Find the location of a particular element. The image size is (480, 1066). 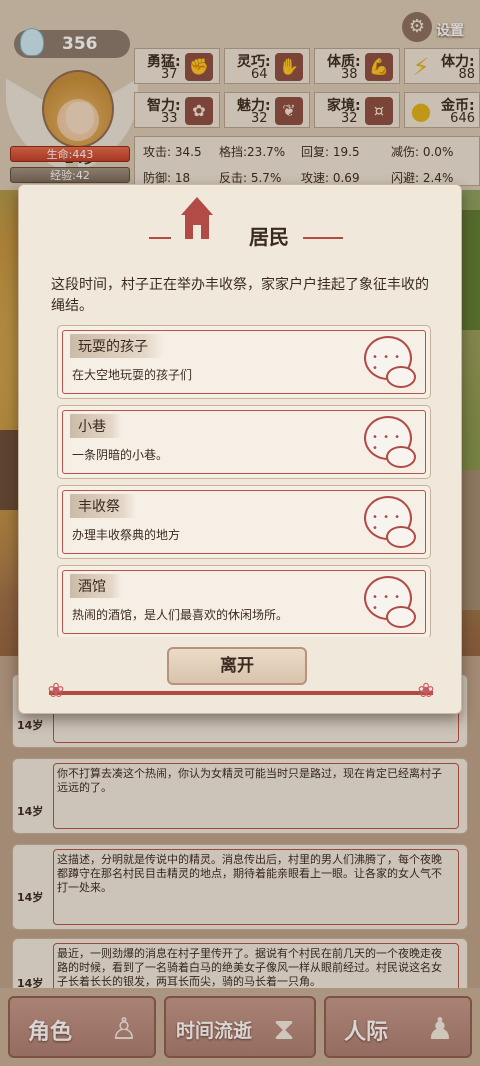

option-title: 小巷 is located at coordinates (96, 426).